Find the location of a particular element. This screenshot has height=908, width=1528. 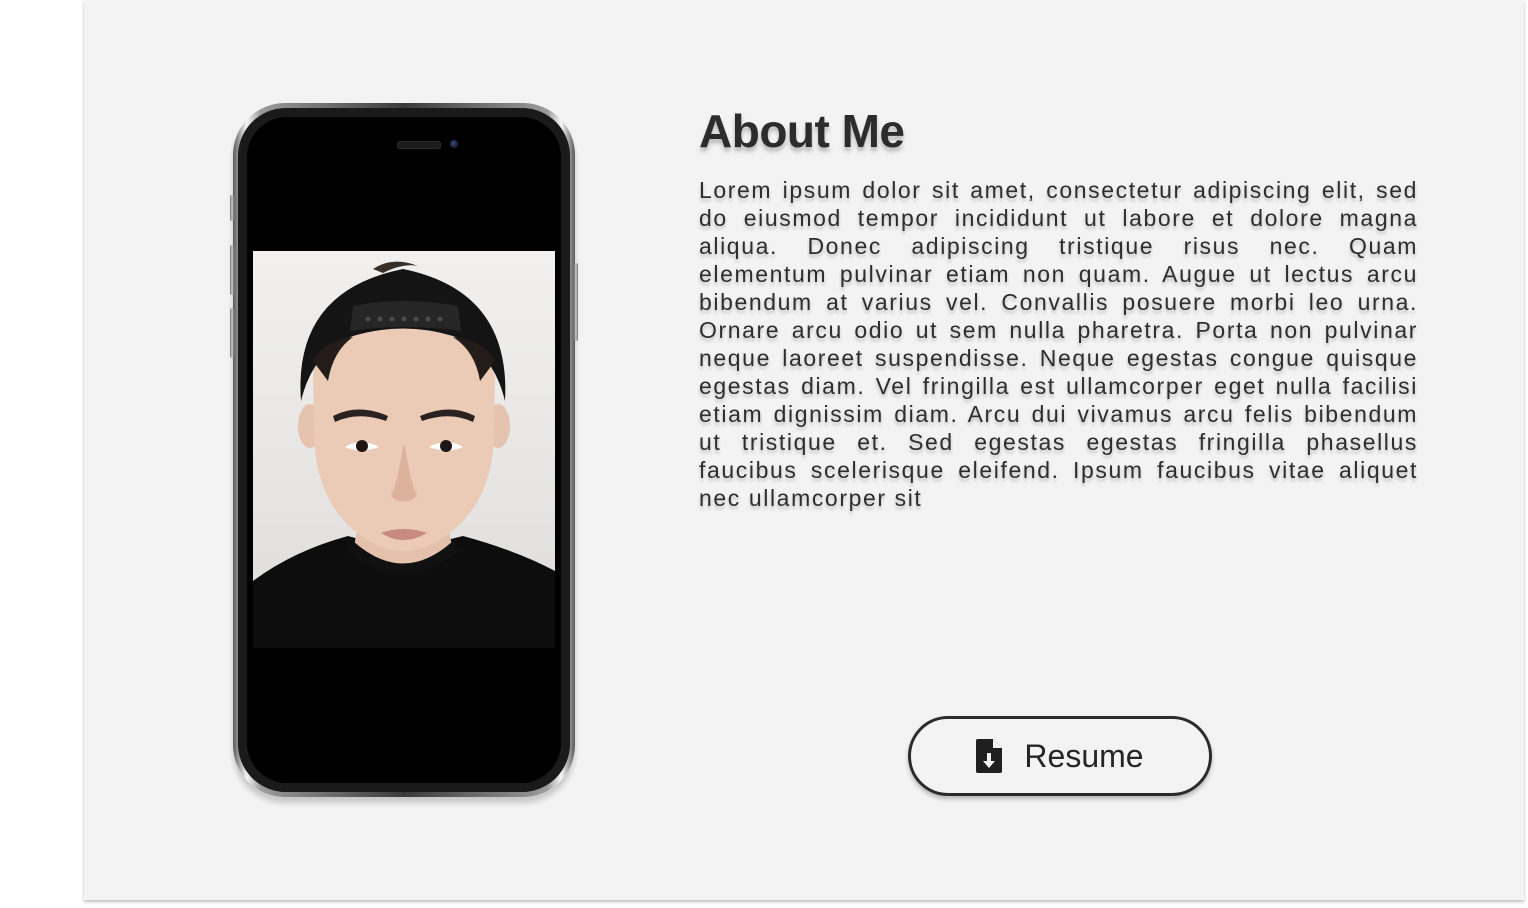

phone-volume-up-button is located at coordinates (232, 270).